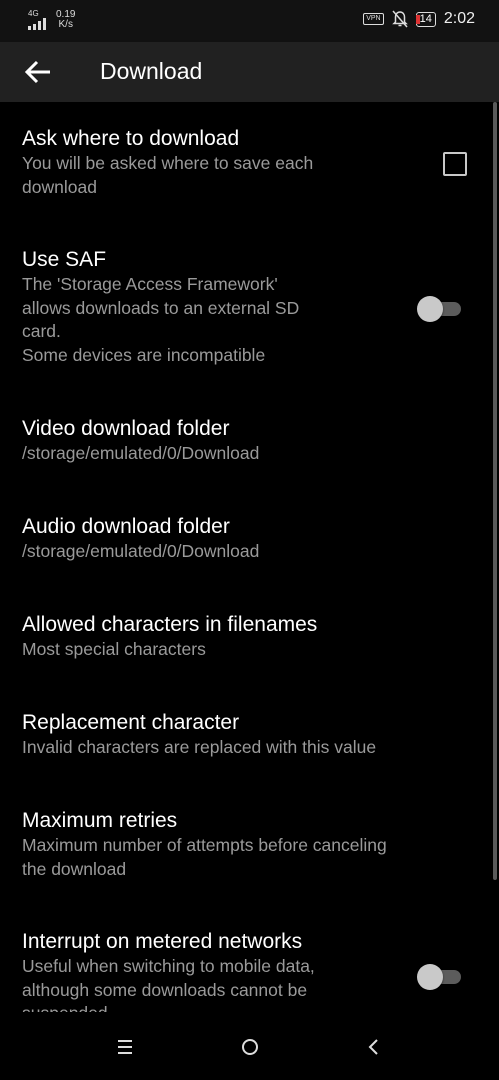  I want to click on use-saf-switch, so click(439, 309).